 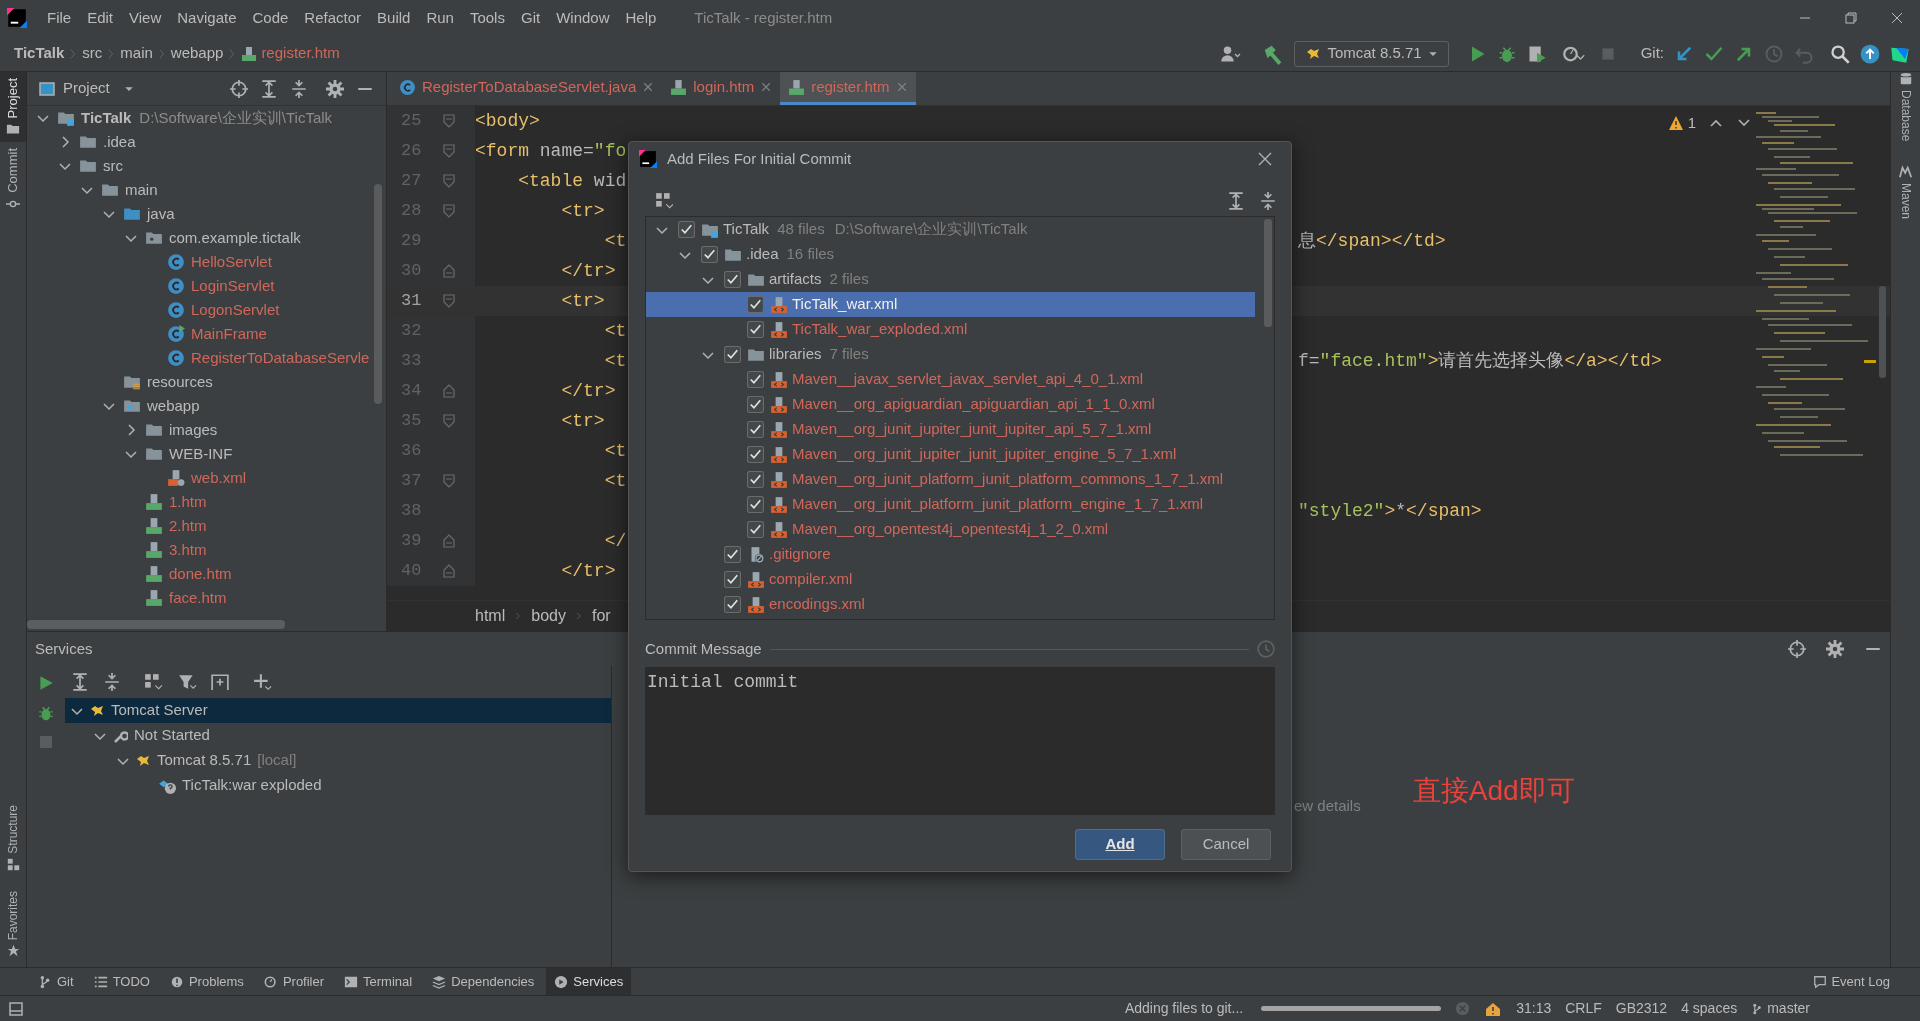 I want to click on tool-window-tab: TODO, so click(x=121, y=981).